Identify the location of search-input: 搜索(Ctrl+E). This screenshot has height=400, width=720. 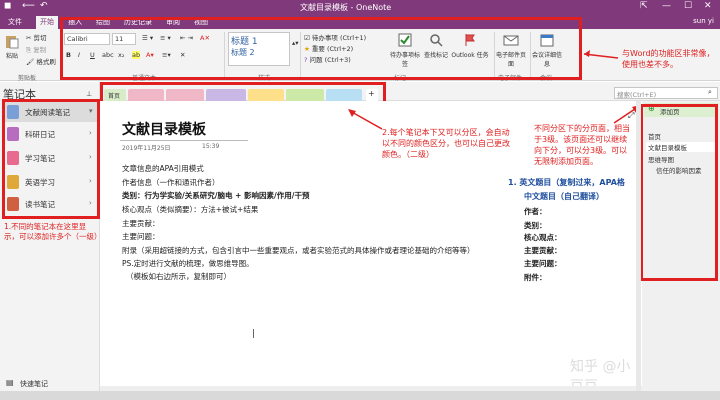
(666, 93).